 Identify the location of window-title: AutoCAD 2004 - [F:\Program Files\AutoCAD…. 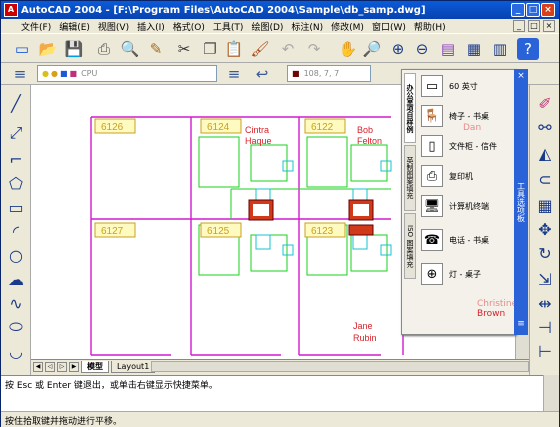
(223, 10).